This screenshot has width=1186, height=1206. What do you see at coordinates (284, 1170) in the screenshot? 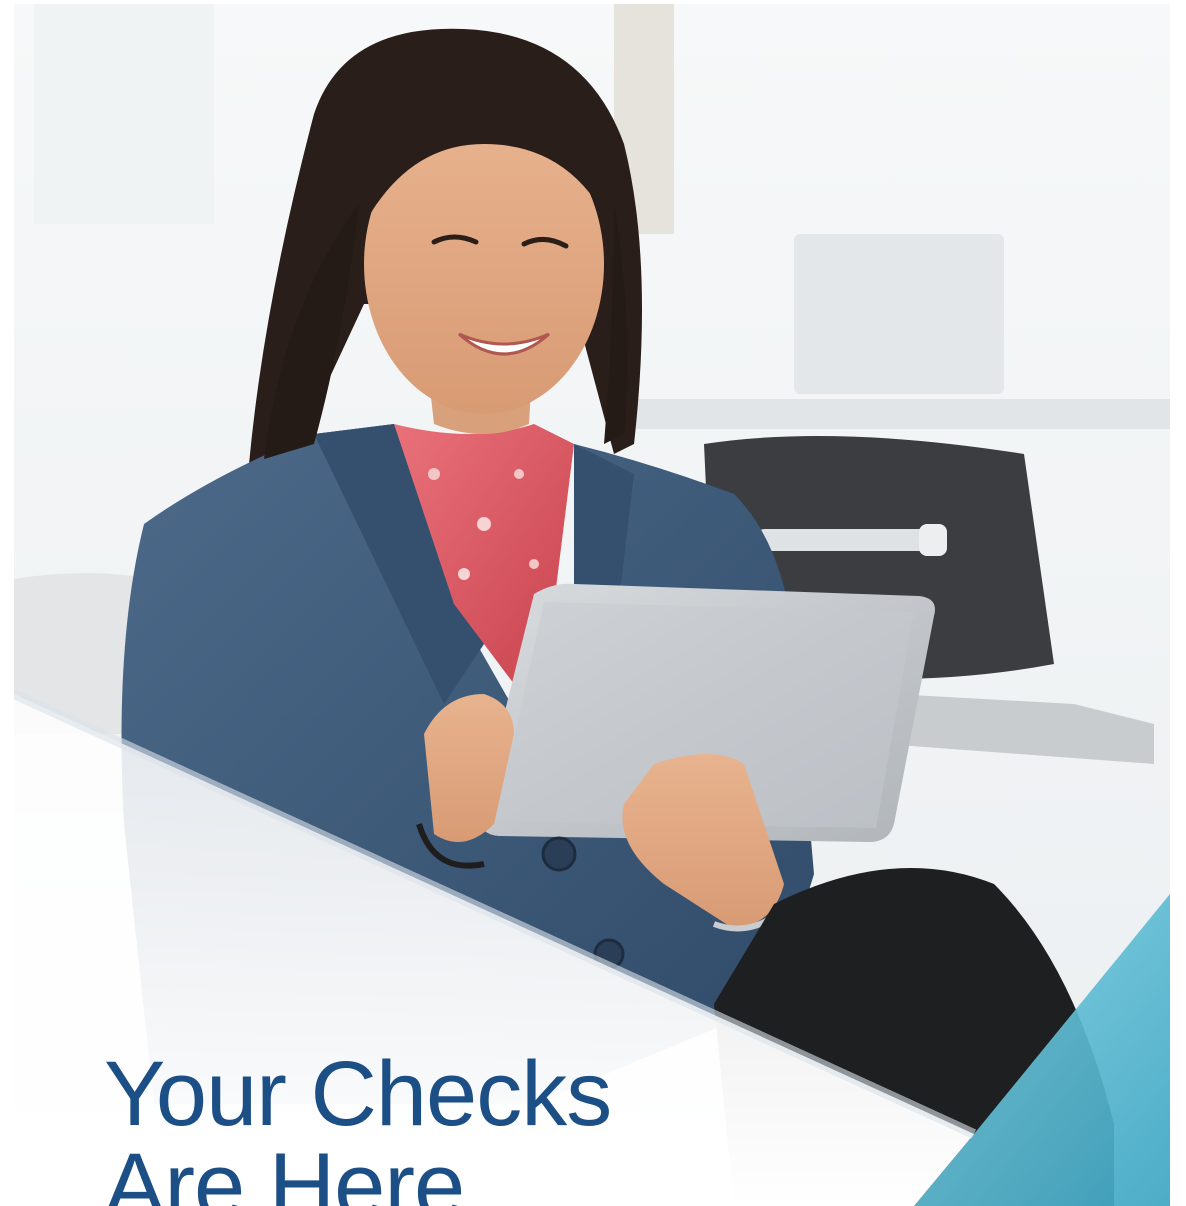
I see `headline-line-2: Are Here` at bounding box center [284, 1170].